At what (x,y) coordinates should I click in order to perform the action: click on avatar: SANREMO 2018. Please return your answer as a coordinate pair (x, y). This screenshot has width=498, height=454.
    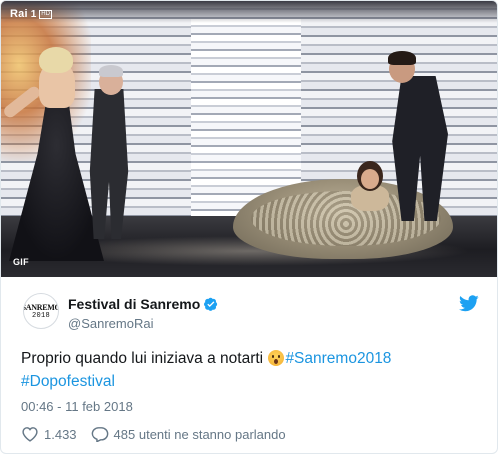
    Looking at the image, I should click on (41, 311).